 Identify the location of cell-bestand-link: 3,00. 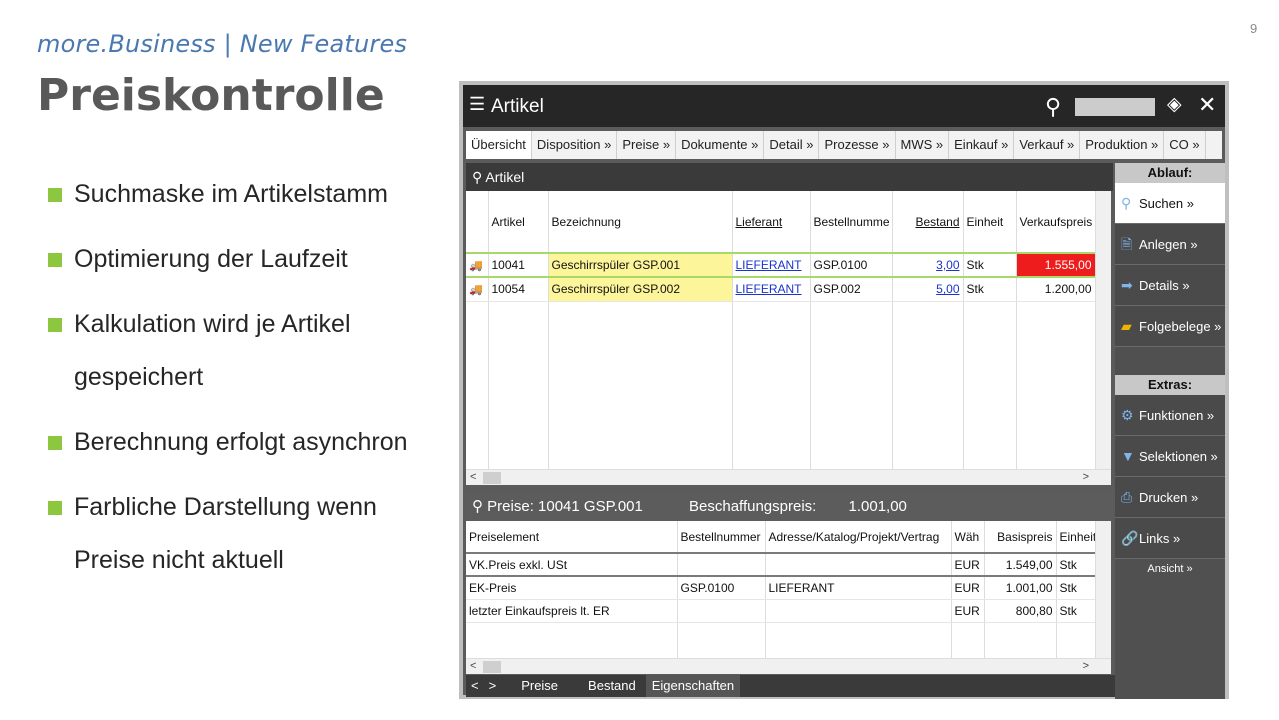
(928, 265).